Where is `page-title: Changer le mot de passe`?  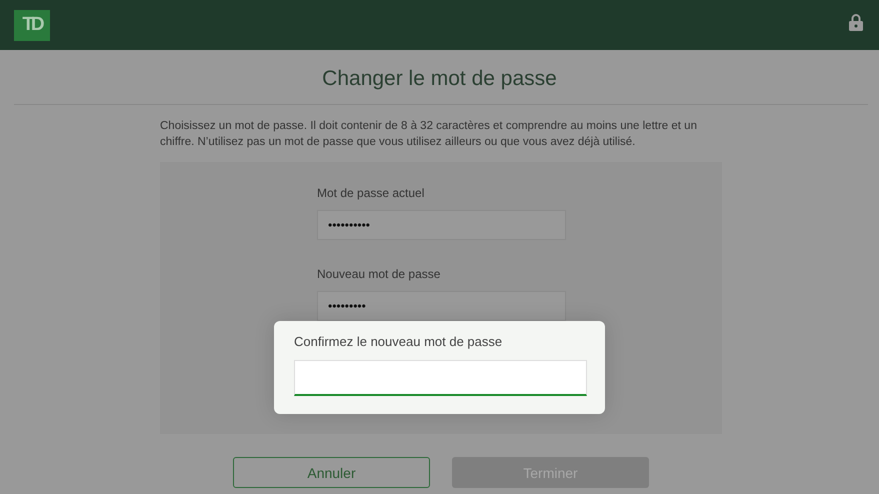 page-title: Changer le mot de passe is located at coordinates (439, 79).